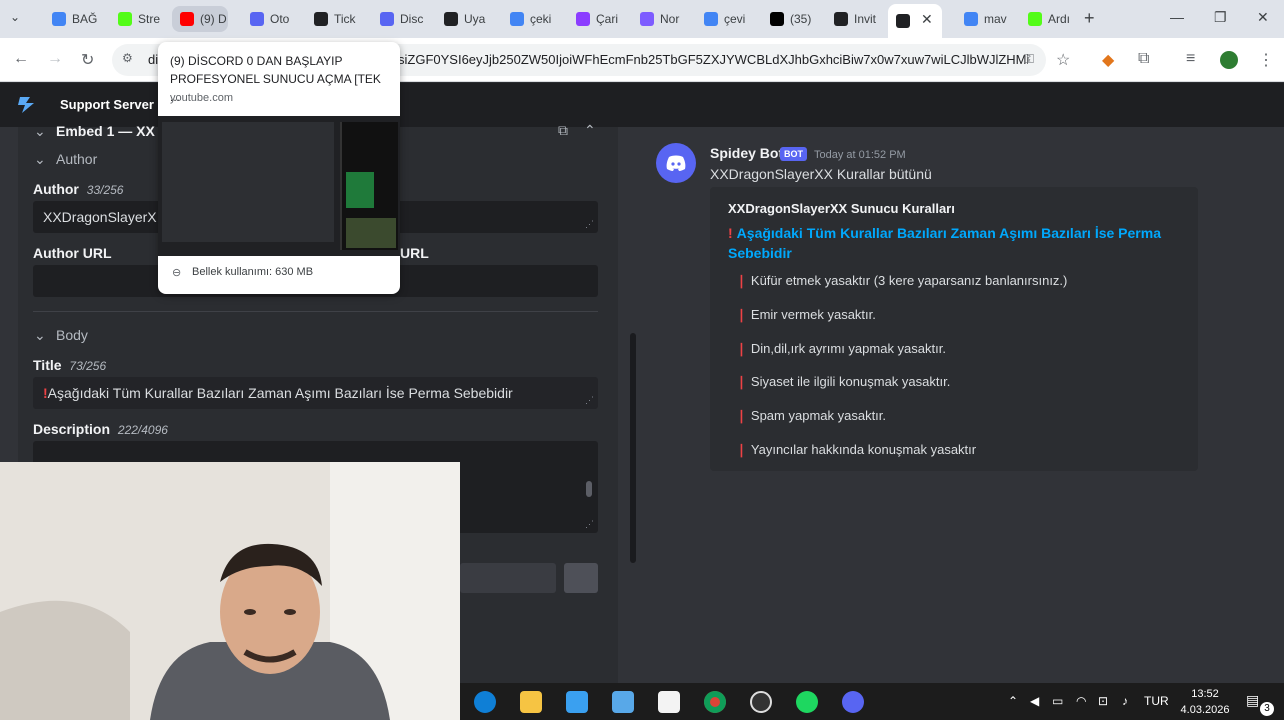 The image size is (1284, 720). I want to click on collapse-up-icon: ⌃, so click(590, 130).